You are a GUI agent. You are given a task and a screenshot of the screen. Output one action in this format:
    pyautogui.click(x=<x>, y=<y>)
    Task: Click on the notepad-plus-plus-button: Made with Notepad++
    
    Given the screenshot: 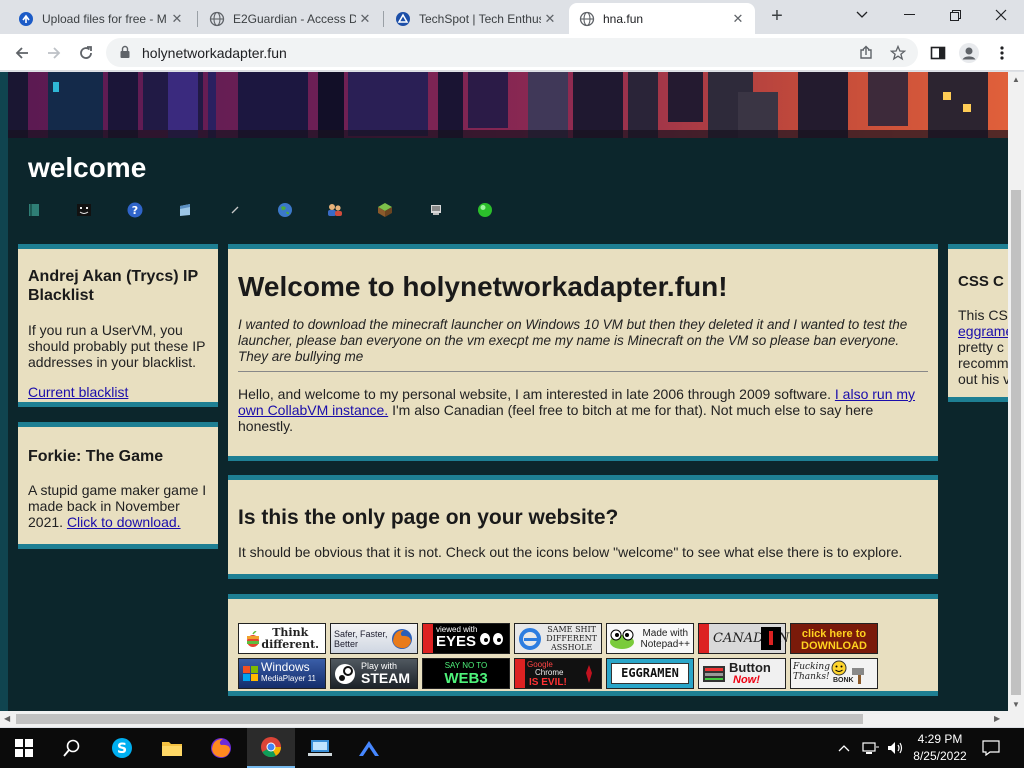 What is the action you would take?
    pyautogui.click(x=650, y=638)
    